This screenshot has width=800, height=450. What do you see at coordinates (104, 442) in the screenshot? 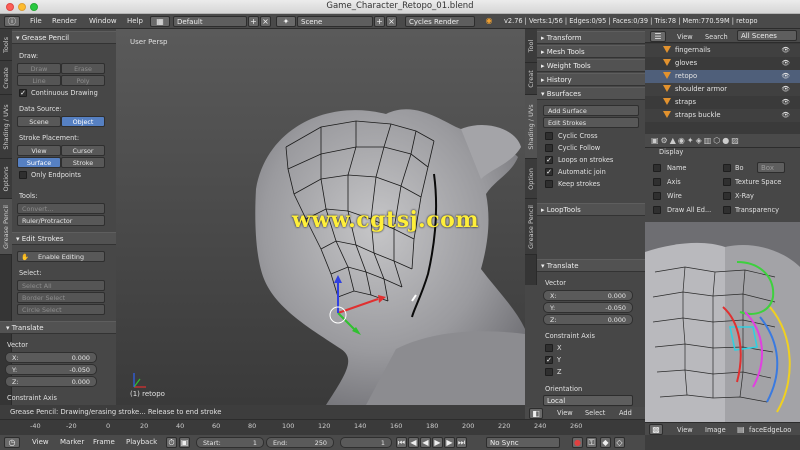
I see `timeline-frame-menu: Frame` at bounding box center [104, 442].